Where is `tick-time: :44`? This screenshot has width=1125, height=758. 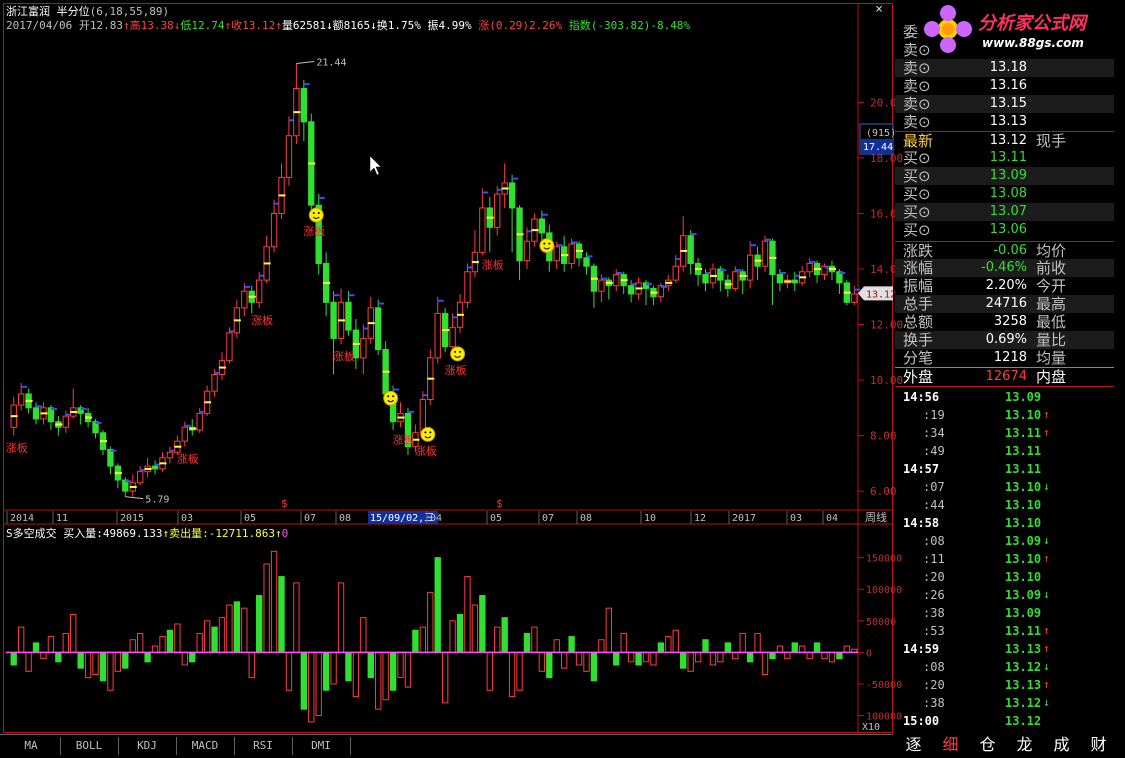
tick-time: :44 is located at coordinates (934, 505).